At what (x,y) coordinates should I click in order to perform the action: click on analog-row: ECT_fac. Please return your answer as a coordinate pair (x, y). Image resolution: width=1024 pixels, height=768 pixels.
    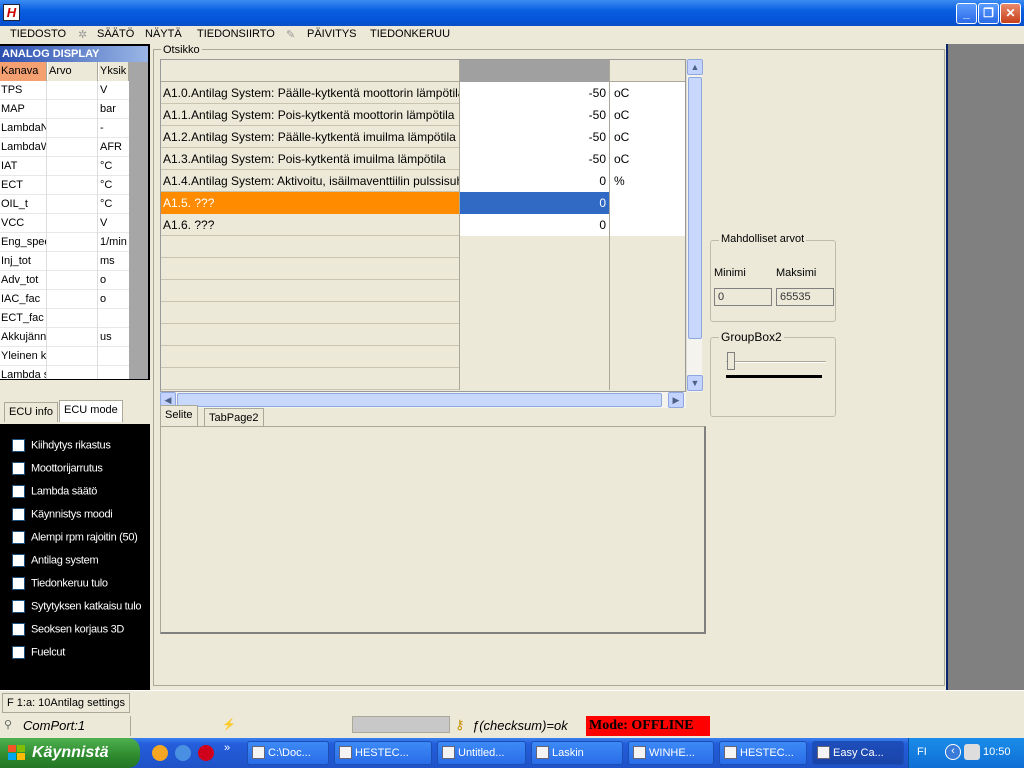
    Looking at the image, I should click on (64, 318).